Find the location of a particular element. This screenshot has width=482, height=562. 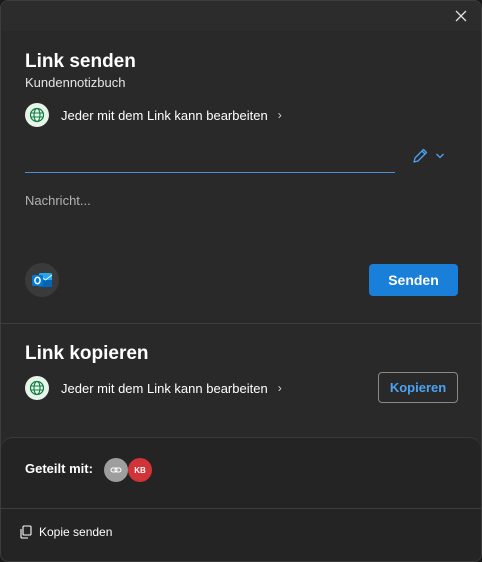

send-button: Senden is located at coordinates (413, 280).